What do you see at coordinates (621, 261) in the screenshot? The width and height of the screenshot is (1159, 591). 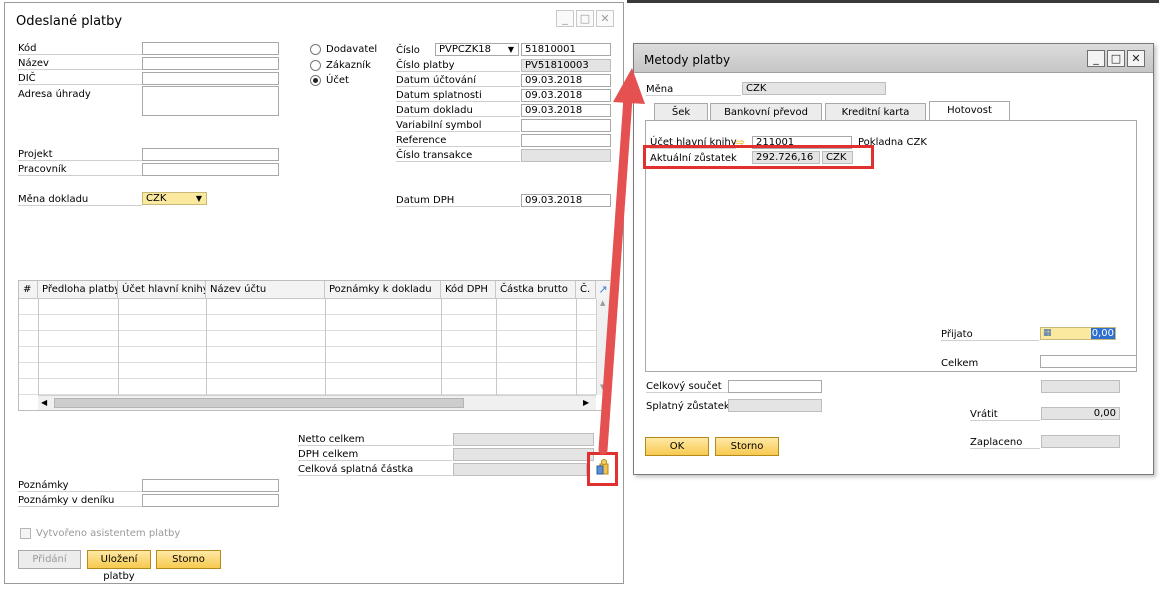 I see `annotation-arrow` at bounding box center [621, 261].